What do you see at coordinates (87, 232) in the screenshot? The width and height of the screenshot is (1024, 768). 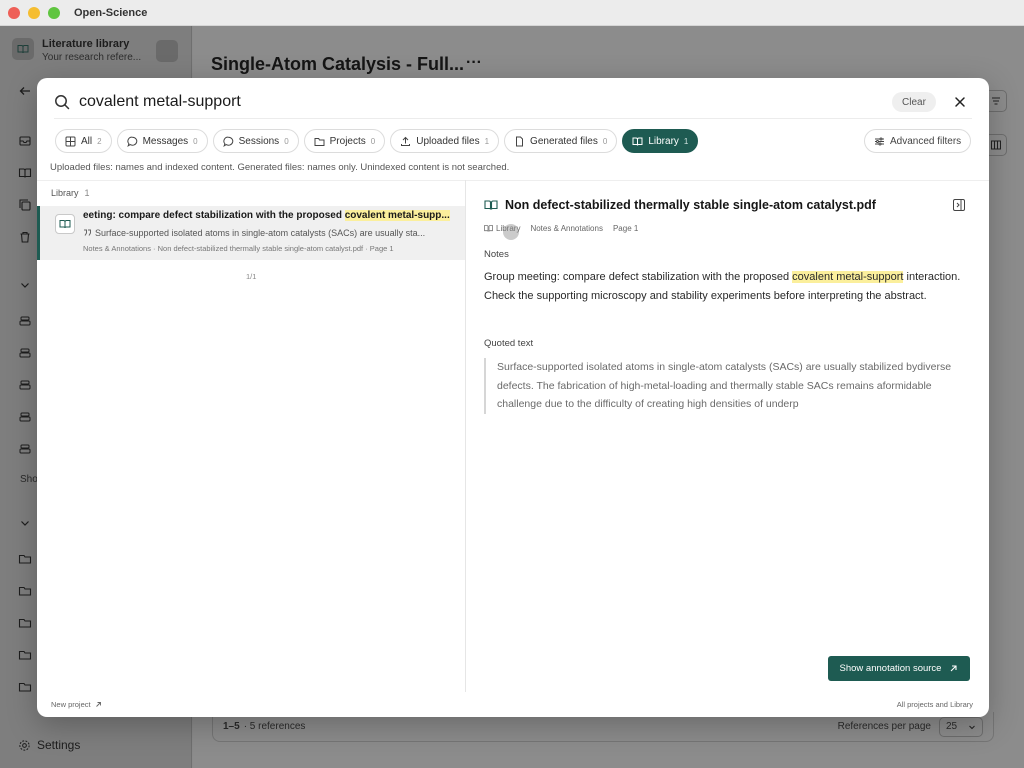 I see `quote-icon` at bounding box center [87, 232].